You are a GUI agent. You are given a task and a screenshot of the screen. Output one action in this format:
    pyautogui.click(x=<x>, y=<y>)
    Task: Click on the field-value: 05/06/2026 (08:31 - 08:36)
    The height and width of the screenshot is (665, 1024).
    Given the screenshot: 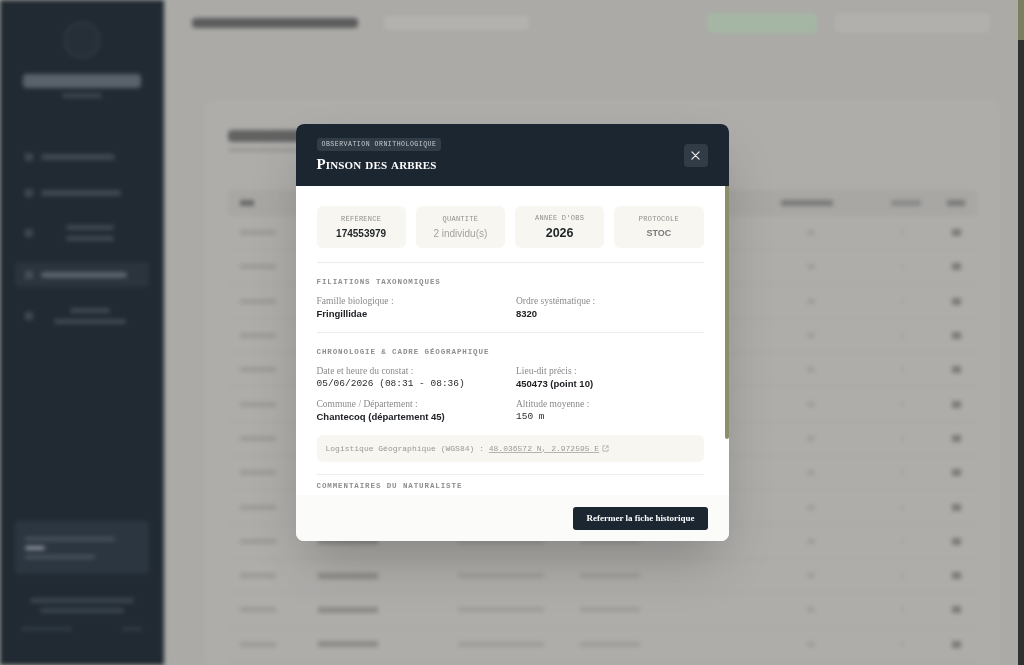 What is the action you would take?
    pyautogui.click(x=391, y=384)
    